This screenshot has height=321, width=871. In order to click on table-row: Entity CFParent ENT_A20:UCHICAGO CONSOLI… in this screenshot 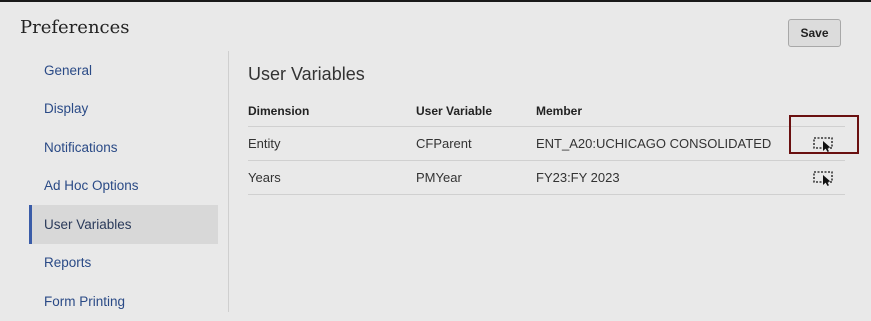, I will do `click(546, 144)`.